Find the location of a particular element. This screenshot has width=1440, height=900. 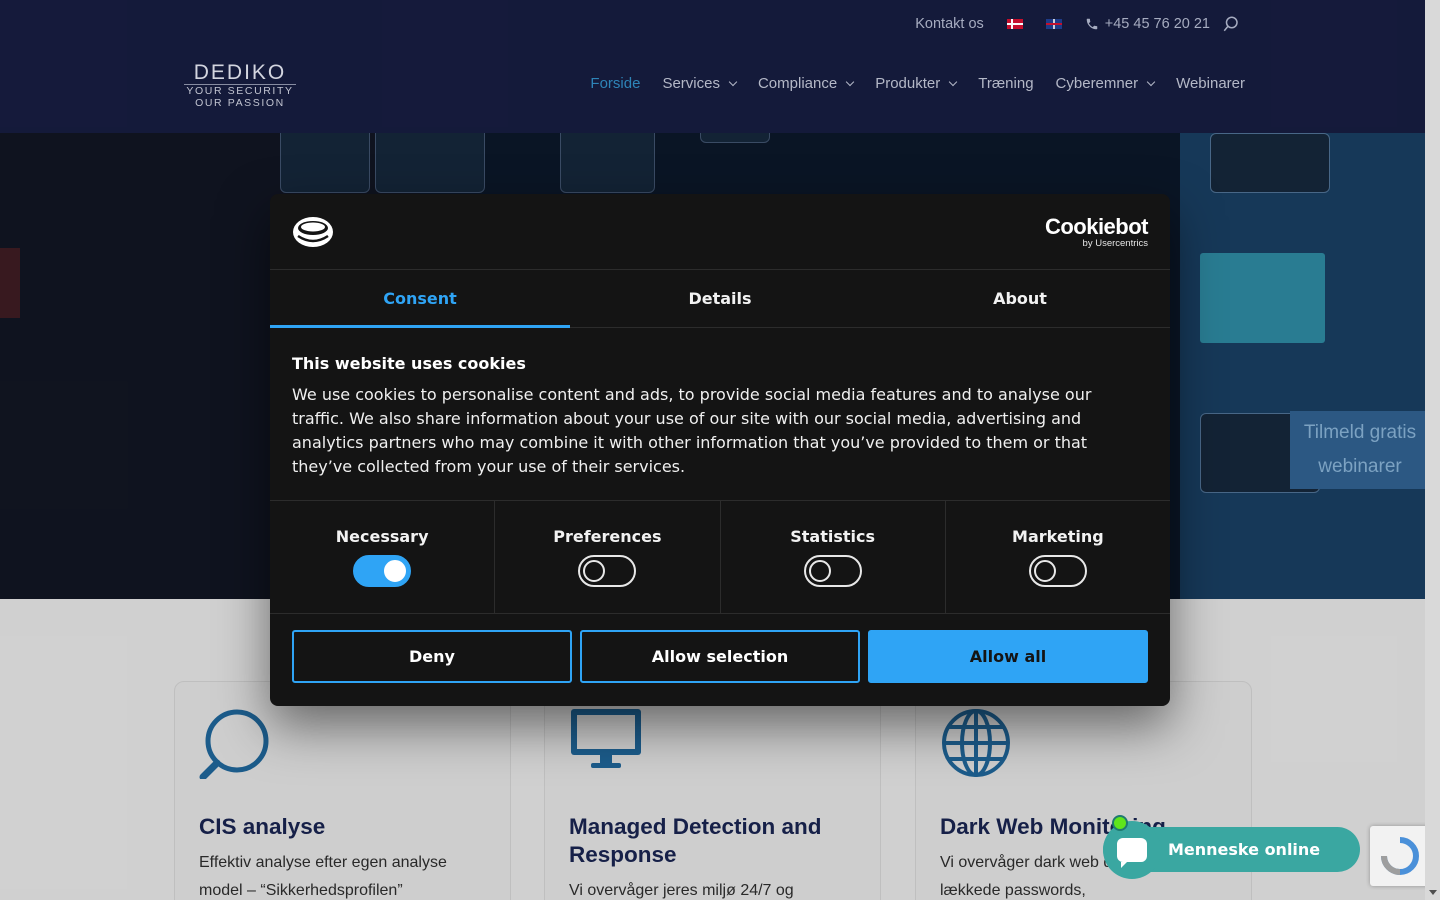

necessary-toggle is located at coordinates (382, 571).